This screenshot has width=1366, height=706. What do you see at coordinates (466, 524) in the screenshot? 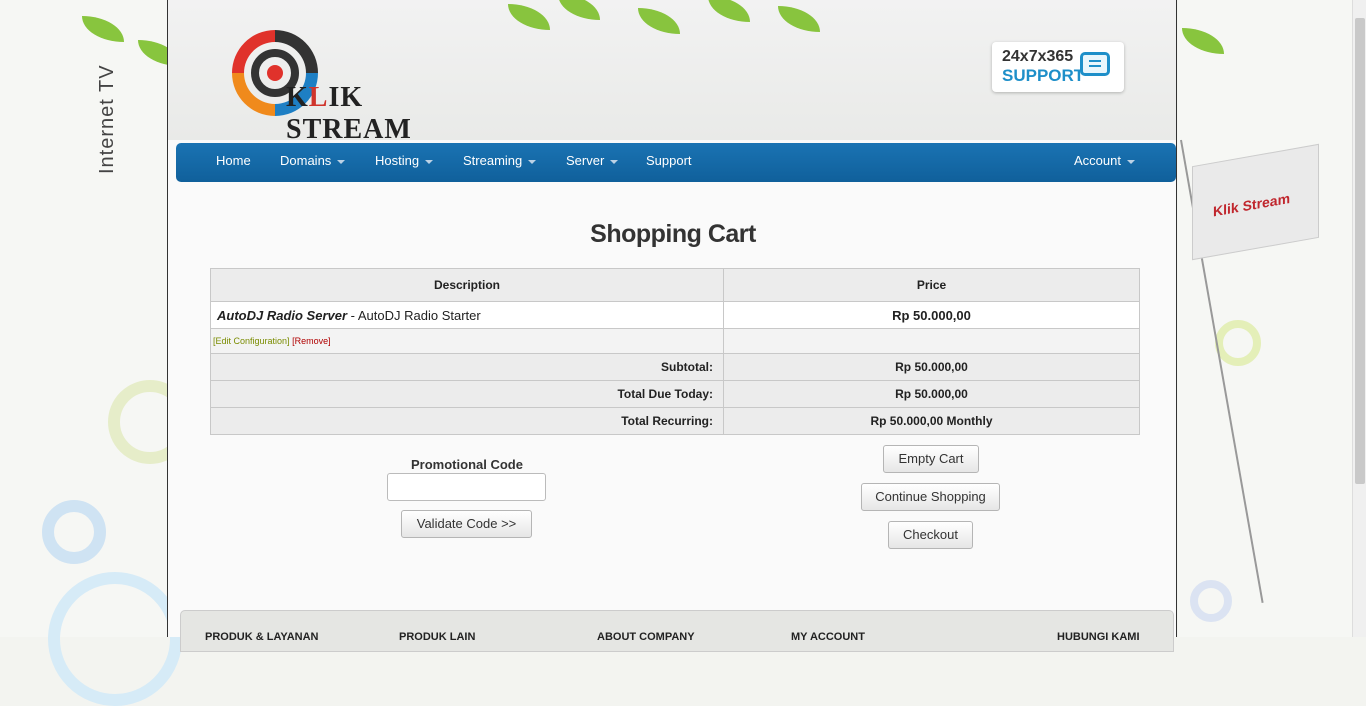
I see `validate-code-button: Validate Code >>` at bounding box center [466, 524].